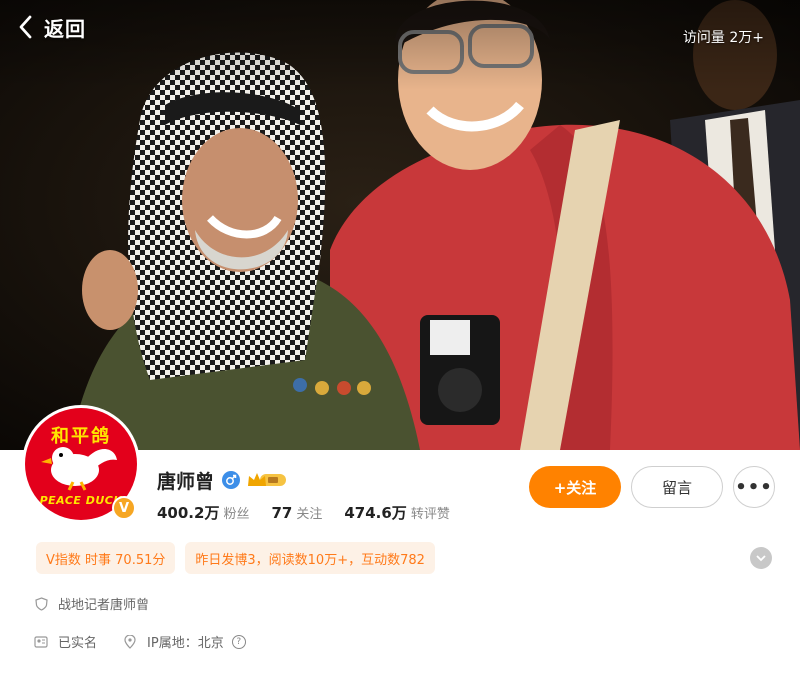 This screenshot has height=678, width=800. I want to click on meta-row: 已实名 IP属地：北京 ?, so click(140, 641).